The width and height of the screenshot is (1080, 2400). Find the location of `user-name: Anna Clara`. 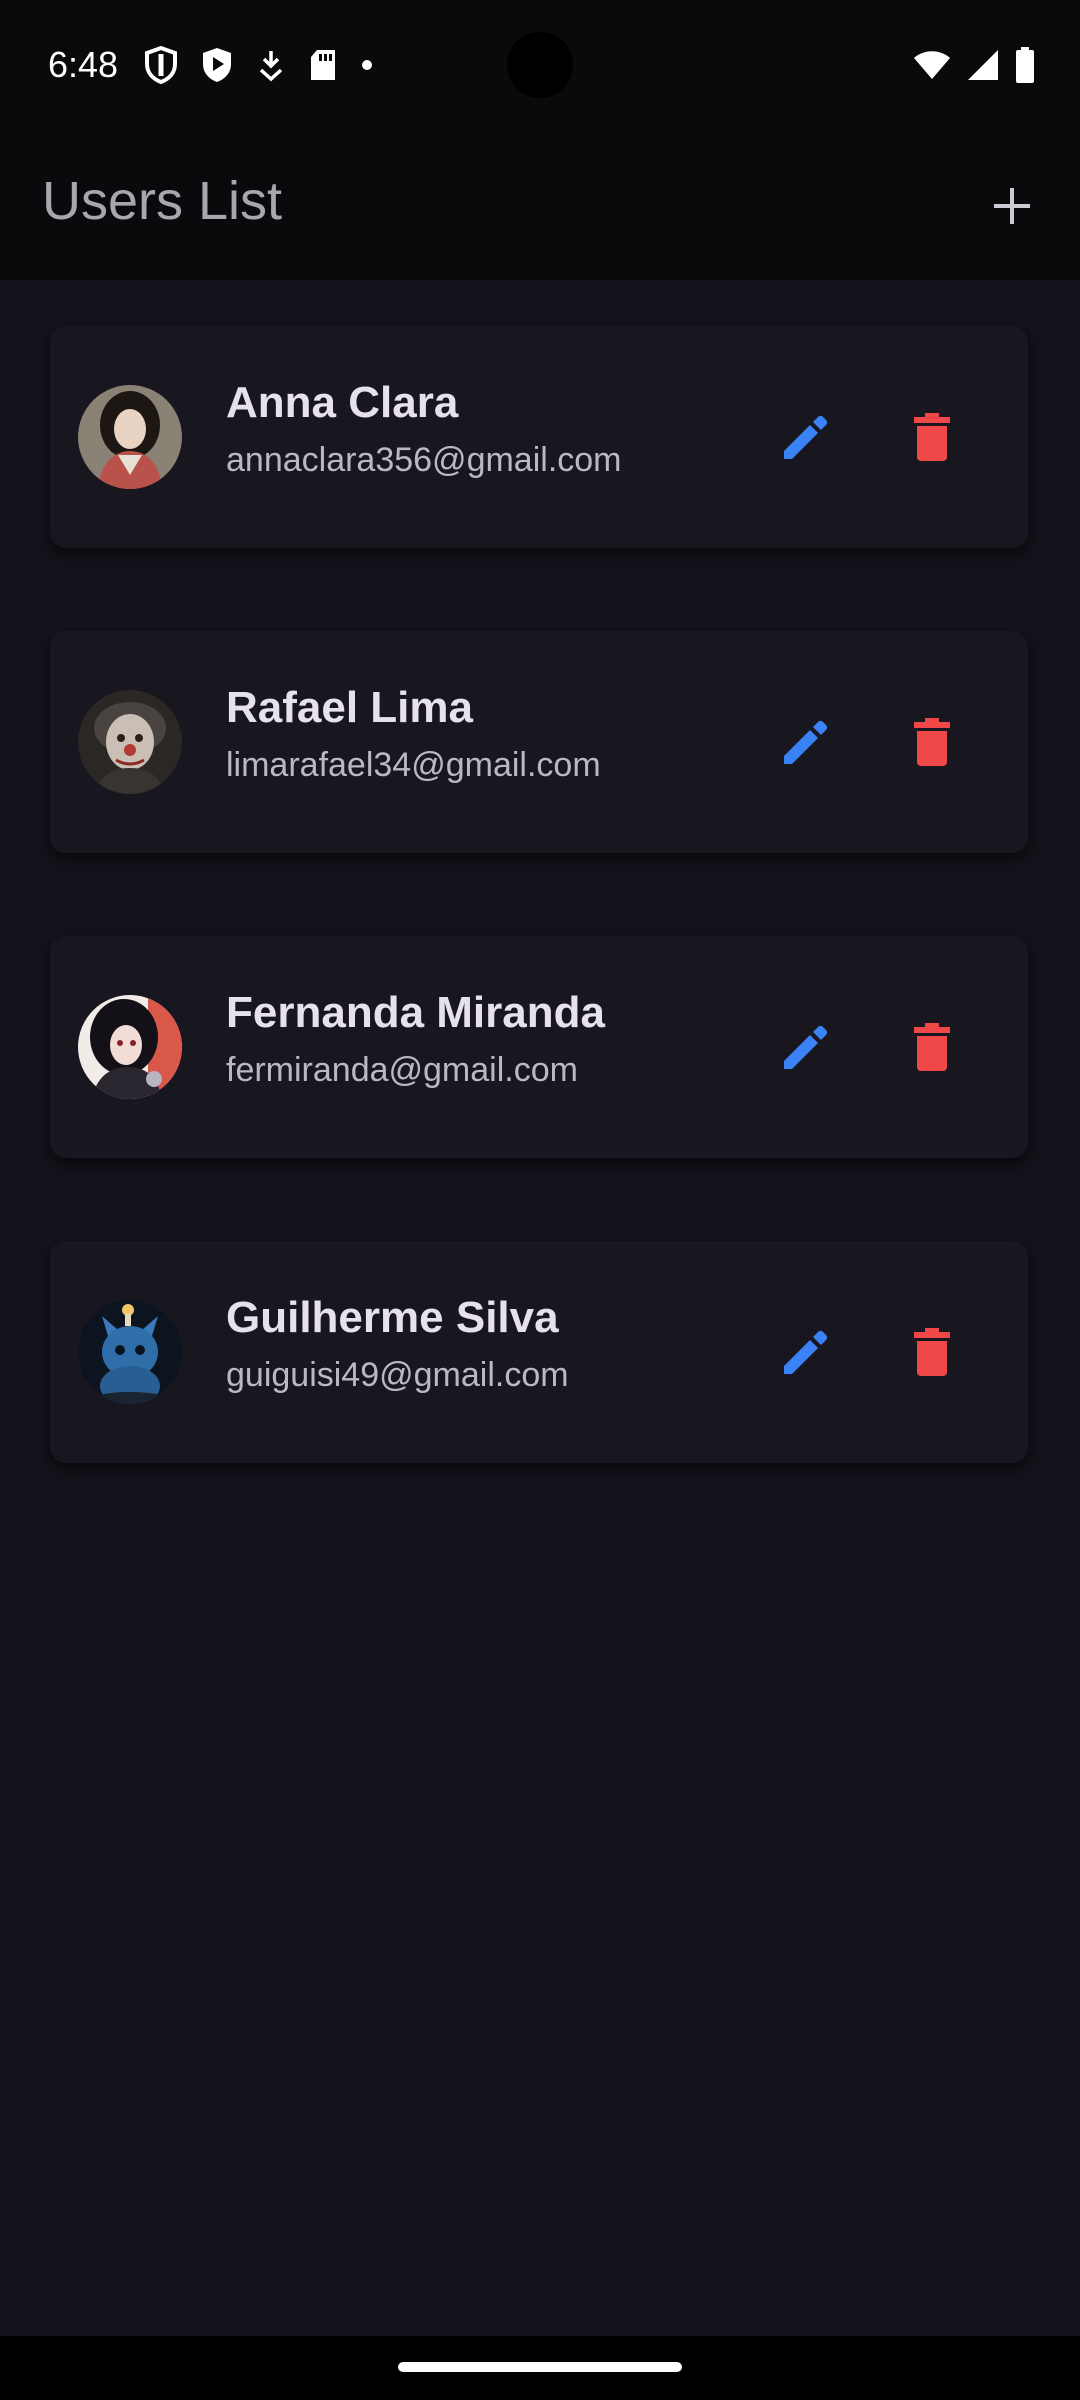

user-name: Anna Clara is located at coordinates (342, 402).